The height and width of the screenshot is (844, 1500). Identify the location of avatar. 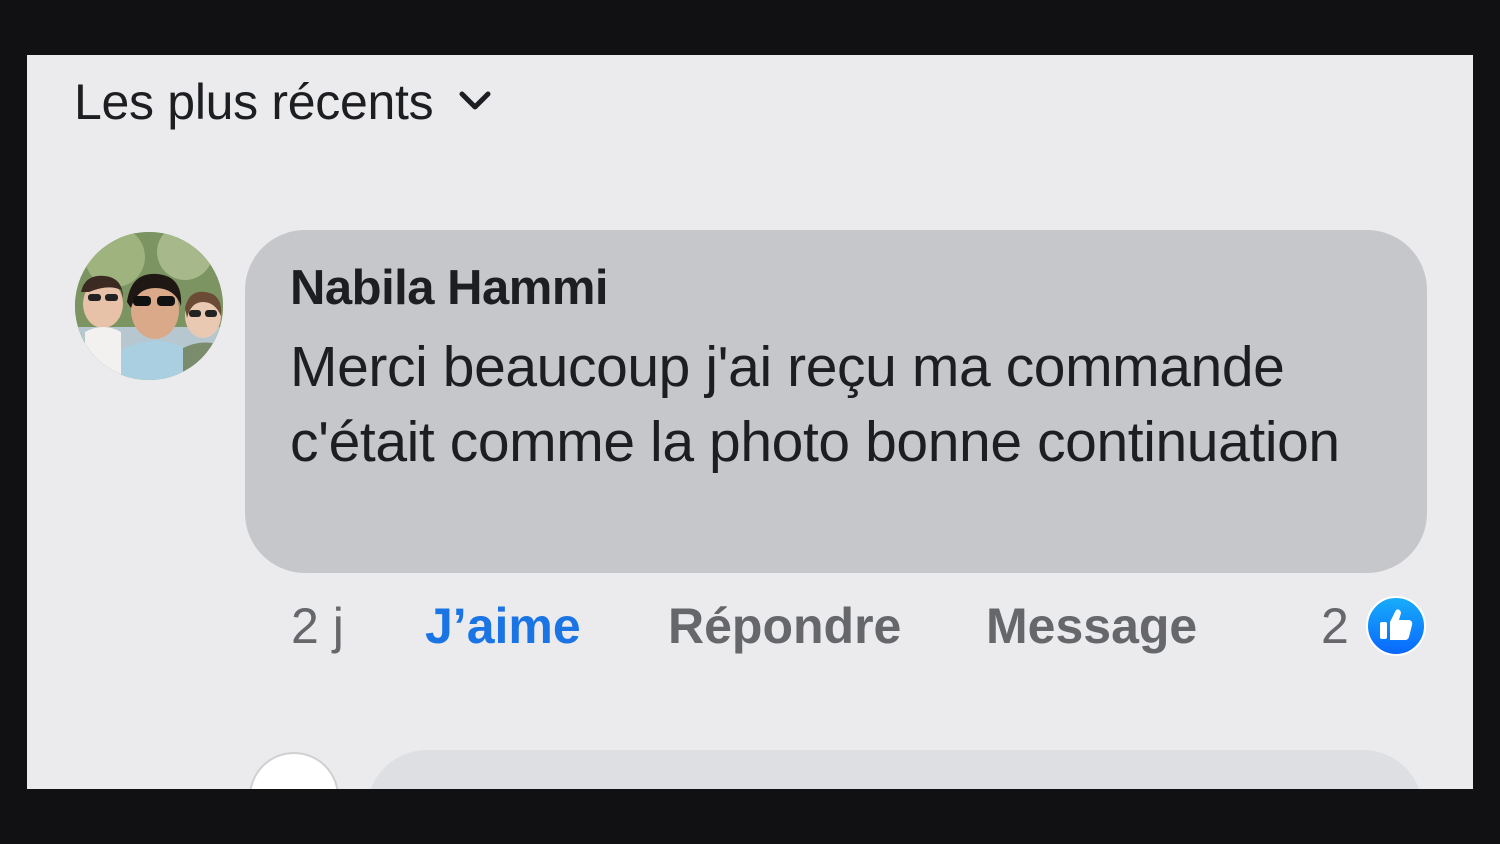
(149, 306).